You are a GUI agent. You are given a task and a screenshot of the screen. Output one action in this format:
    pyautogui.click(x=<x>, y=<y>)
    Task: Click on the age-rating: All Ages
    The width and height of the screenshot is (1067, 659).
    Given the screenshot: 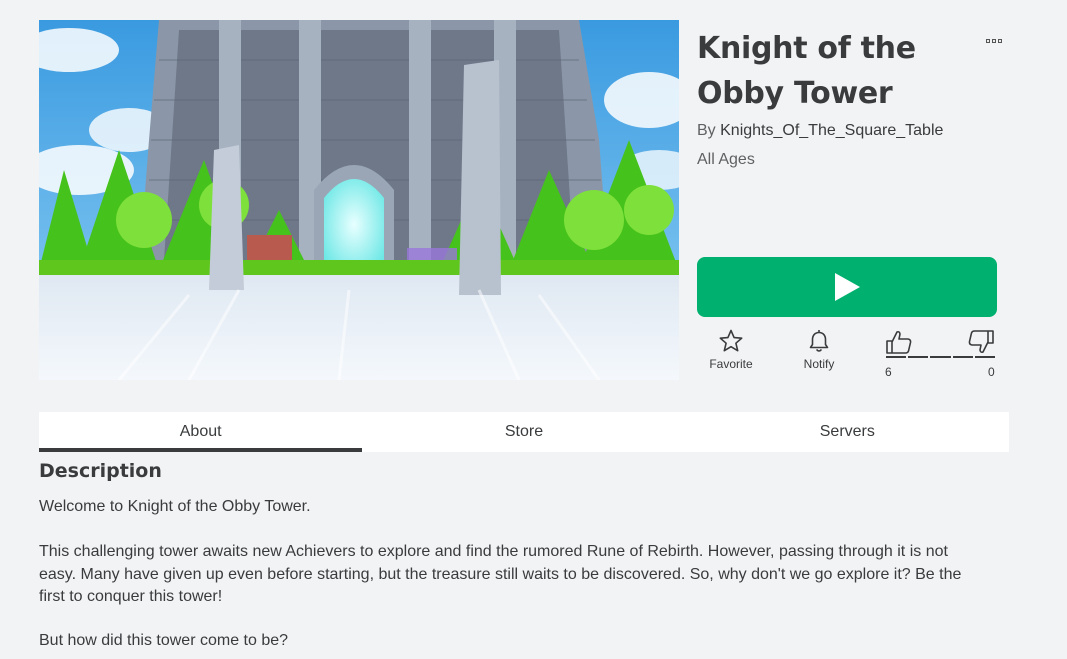 What is the action you would take?
    pyautogui.click(x=726, y=159)
    